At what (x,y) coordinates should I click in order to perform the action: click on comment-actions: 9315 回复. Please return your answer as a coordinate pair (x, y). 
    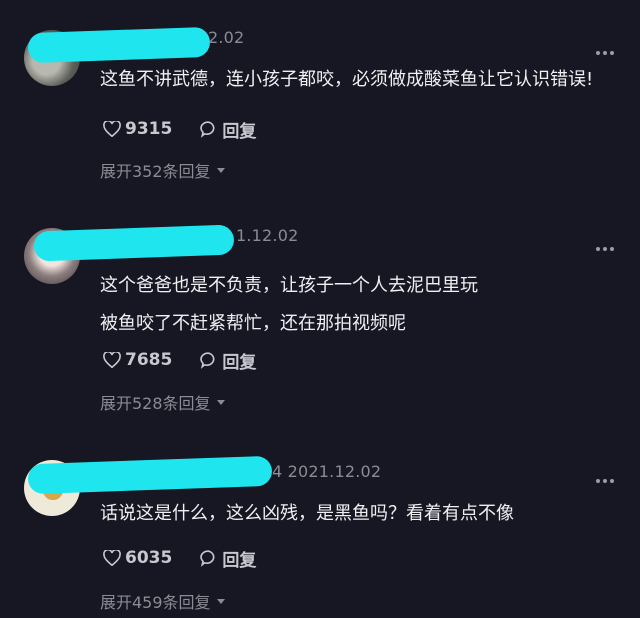
    Looking at the image, I should click on (193, 129).